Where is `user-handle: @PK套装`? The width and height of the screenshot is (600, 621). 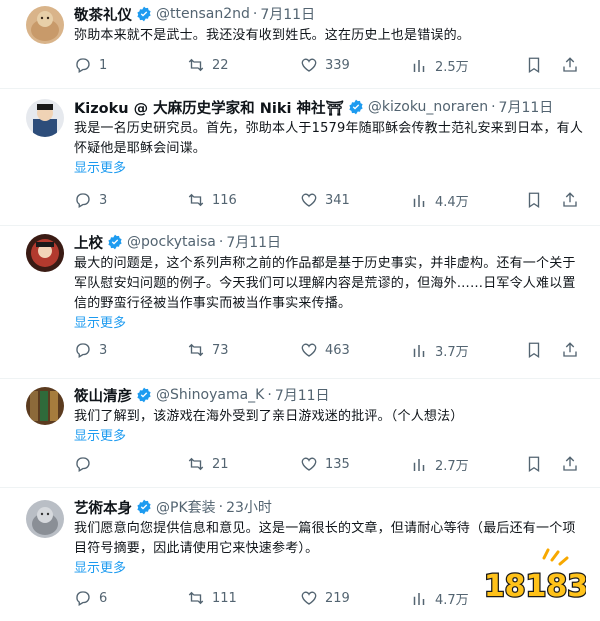
user-handle: @PK套装 is located at coordinates (186, 507).